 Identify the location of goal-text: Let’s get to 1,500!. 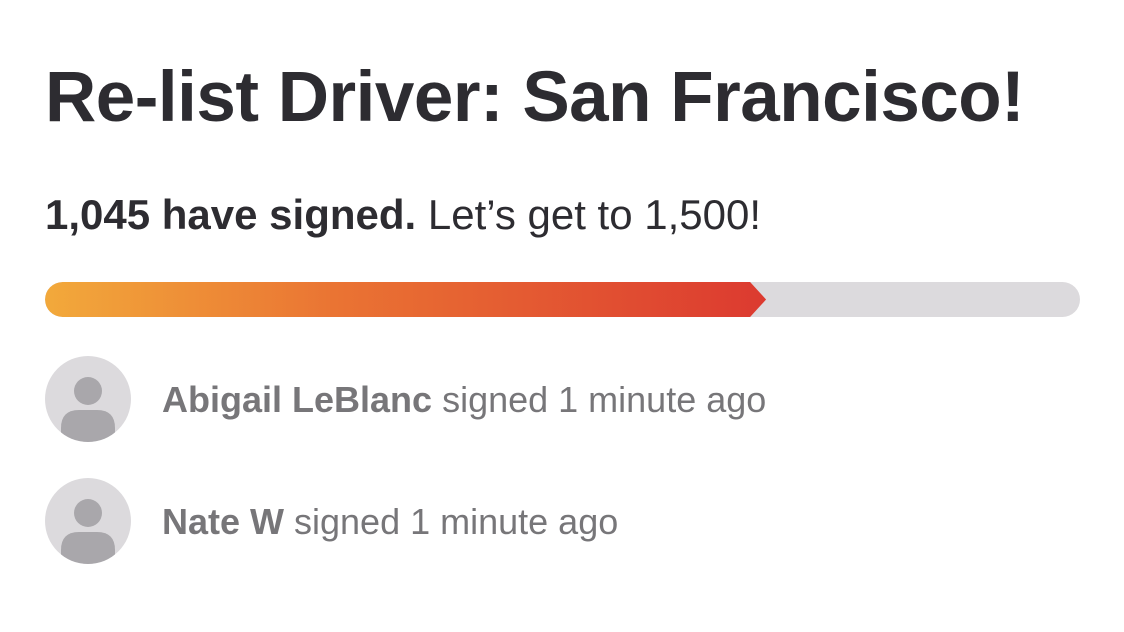
(589, 214).